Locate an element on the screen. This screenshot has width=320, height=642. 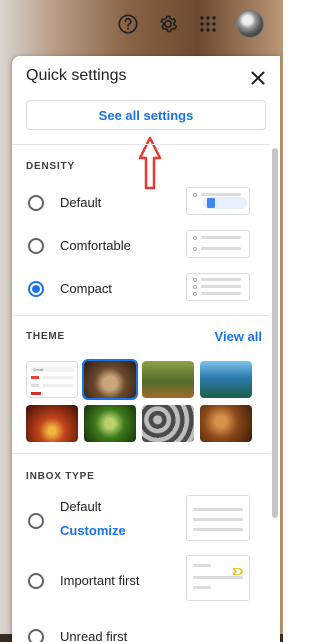
density-preview-comfortable is located at coordinates (218, 244).